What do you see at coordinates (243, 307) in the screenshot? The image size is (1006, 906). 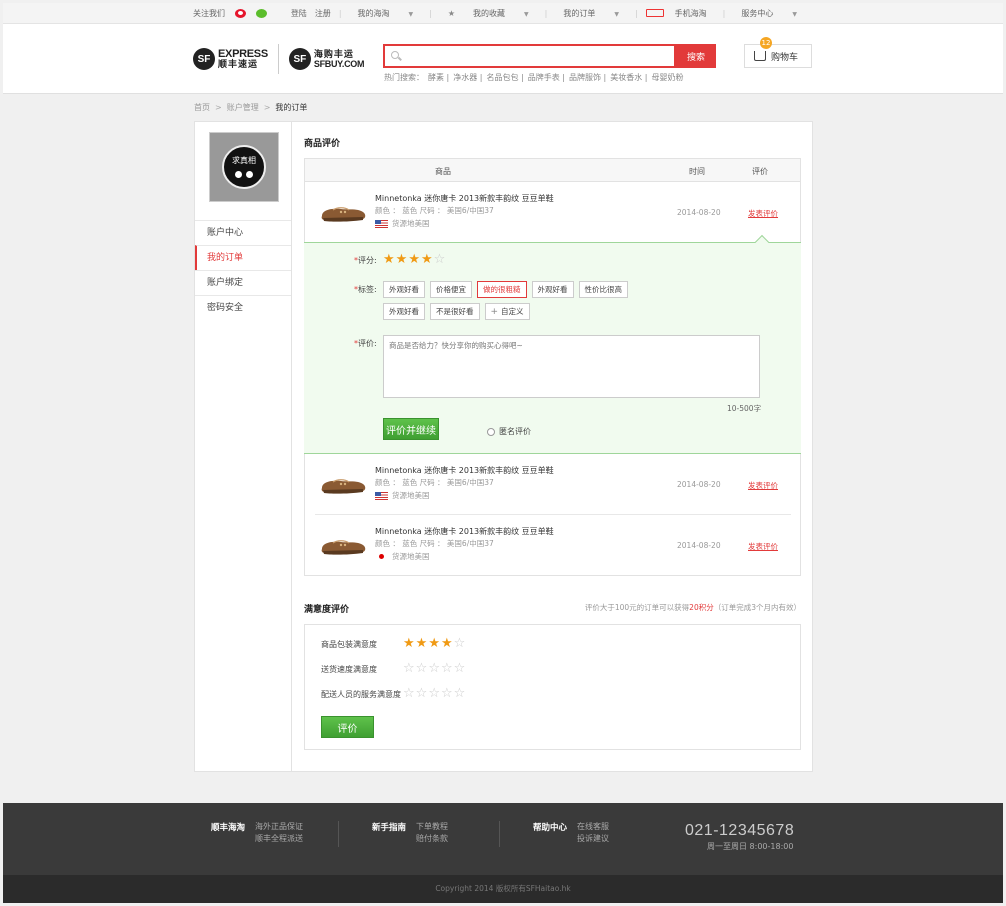 I see `sidebar-item-password-security: 密码安全` at bounding box center [243, 307].